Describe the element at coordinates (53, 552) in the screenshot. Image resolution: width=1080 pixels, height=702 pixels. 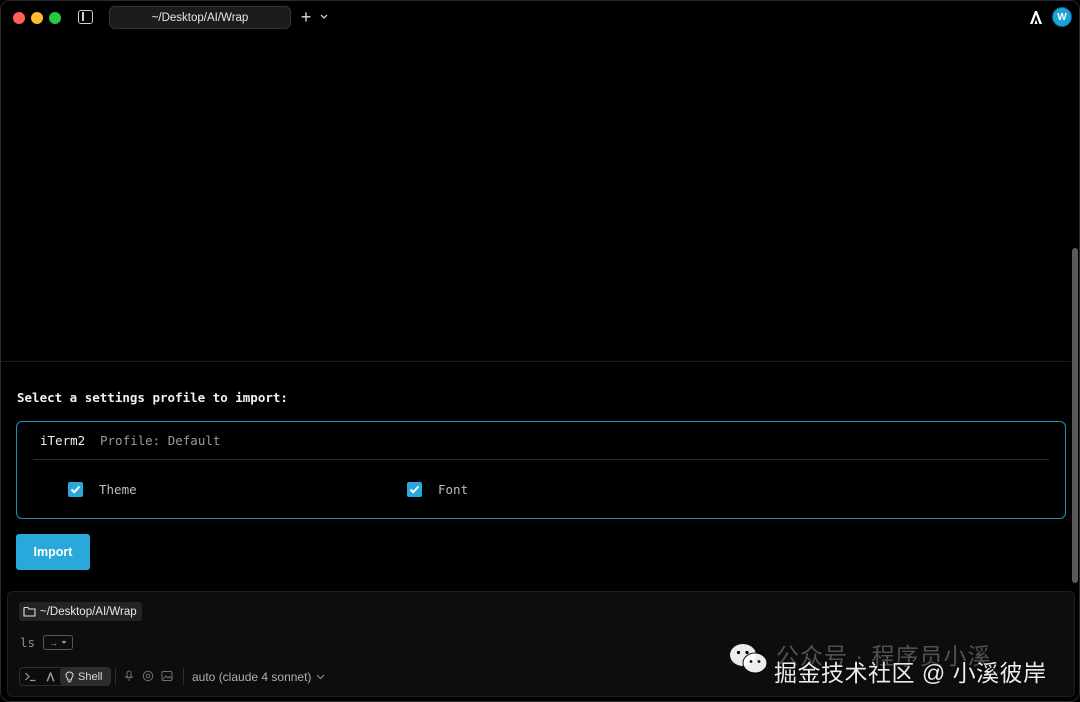
I see `import-button: Import` at that location.